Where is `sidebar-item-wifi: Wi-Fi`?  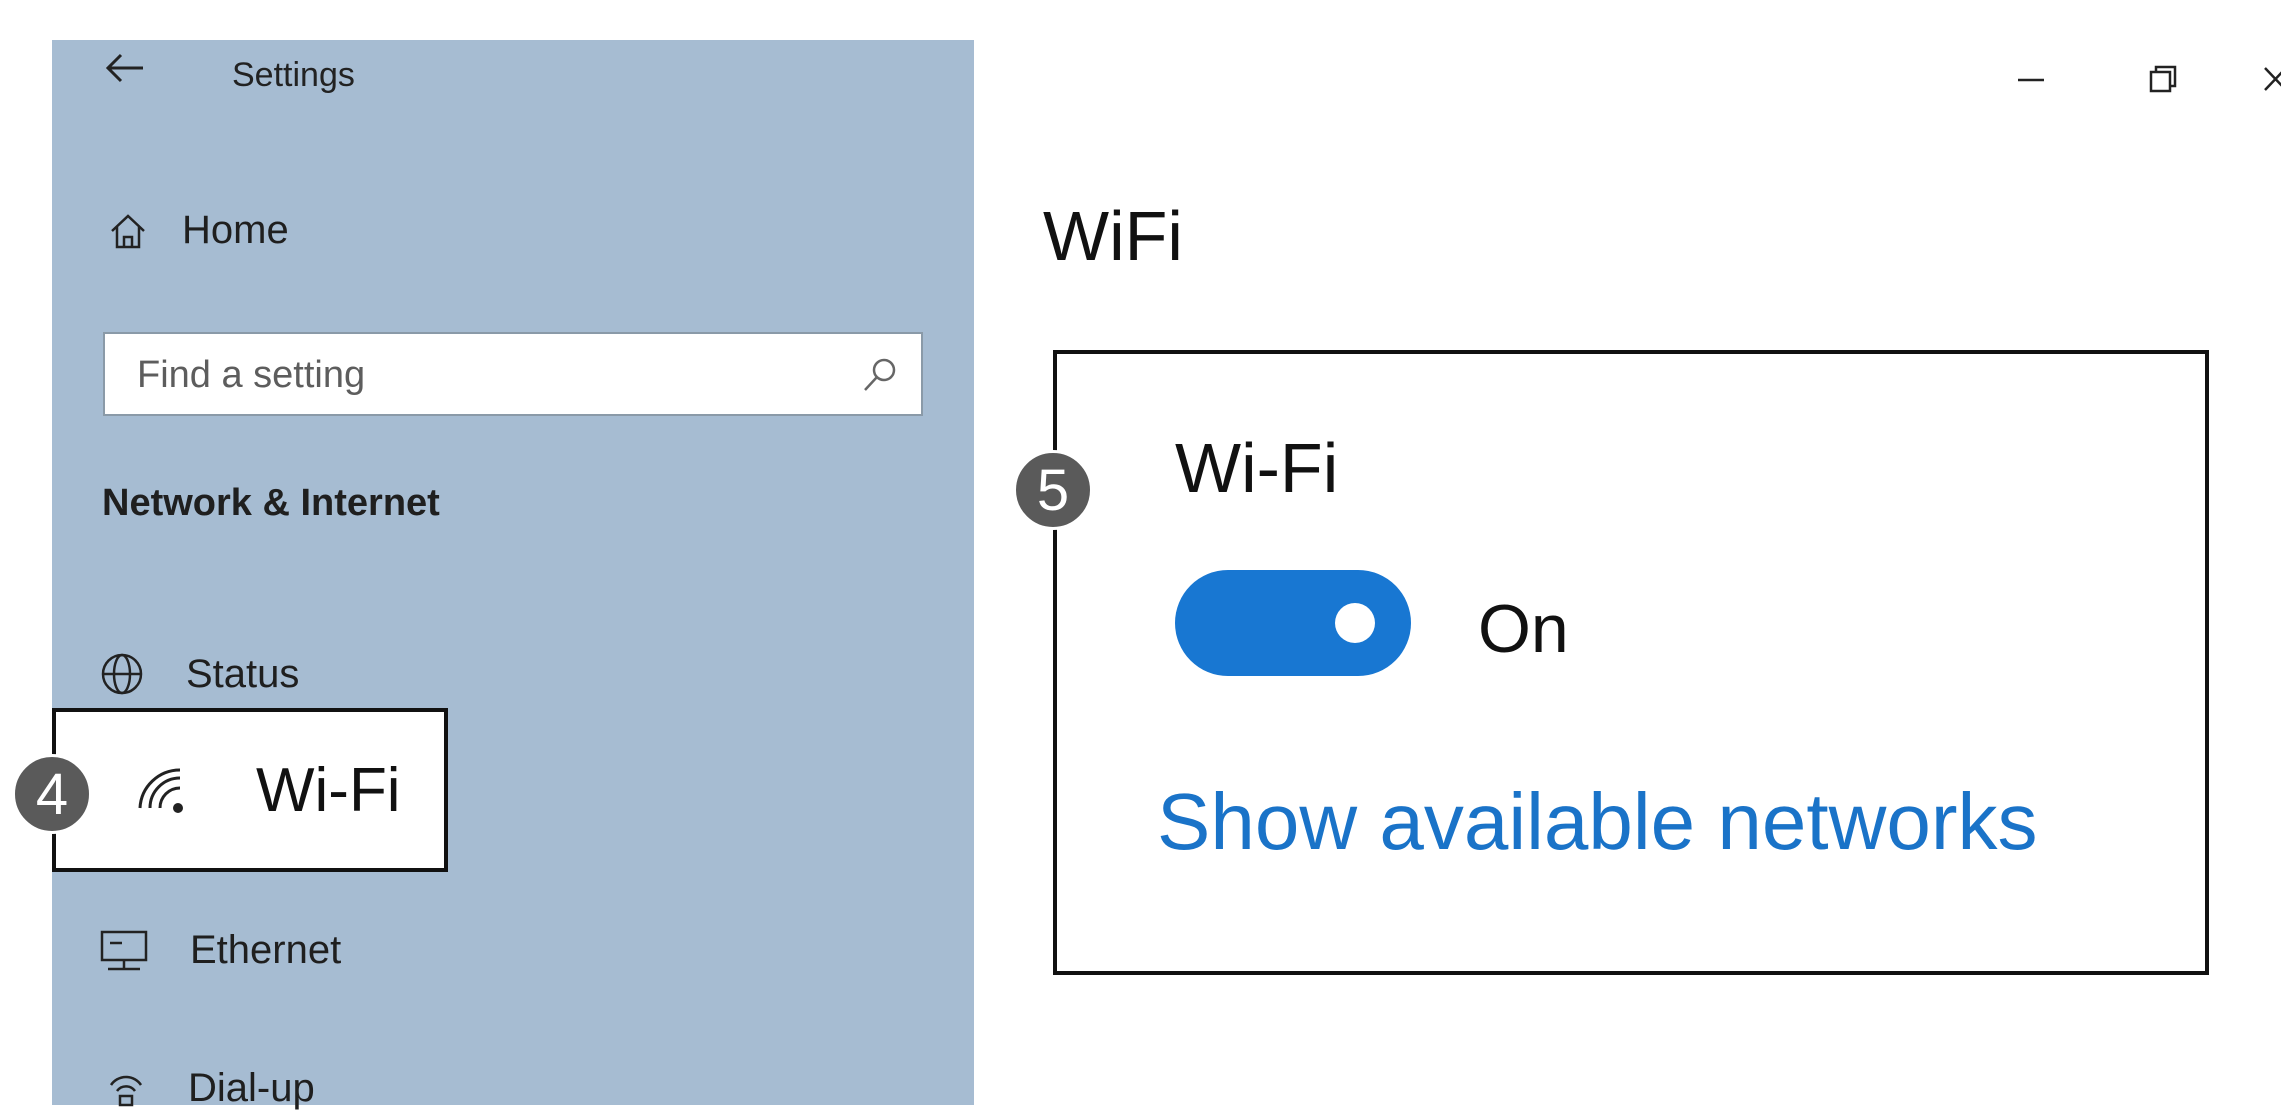
sidebar-item-wifi: Wi-Fi is located at coordinates (250, 790).